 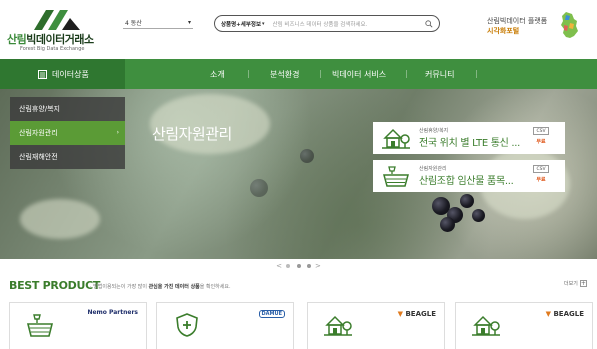 What do you see at coordinates (117, 132) in the screenshot?
I see `chevron-right-icon: ›` at bounding box center [117, 132].